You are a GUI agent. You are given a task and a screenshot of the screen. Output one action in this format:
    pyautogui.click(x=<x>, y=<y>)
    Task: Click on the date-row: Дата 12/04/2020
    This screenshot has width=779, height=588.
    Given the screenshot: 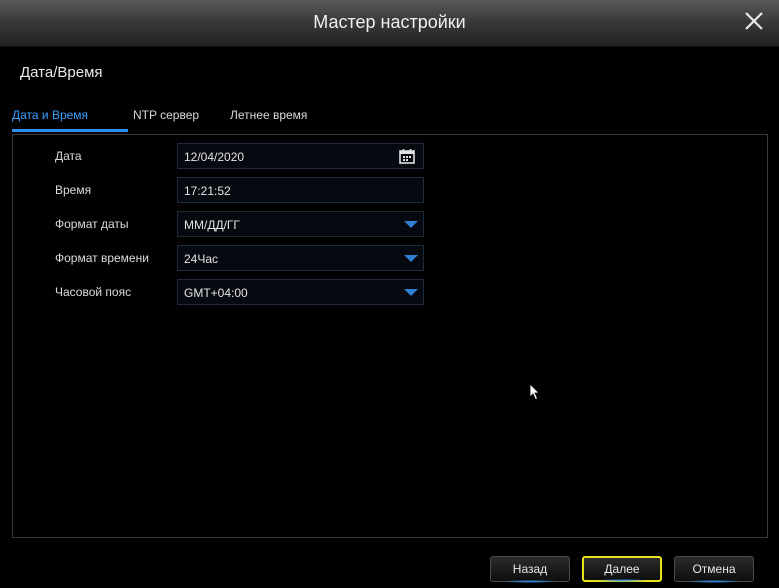 What is the action you would take?
    pyautogui.click(x=390, y=157)
    